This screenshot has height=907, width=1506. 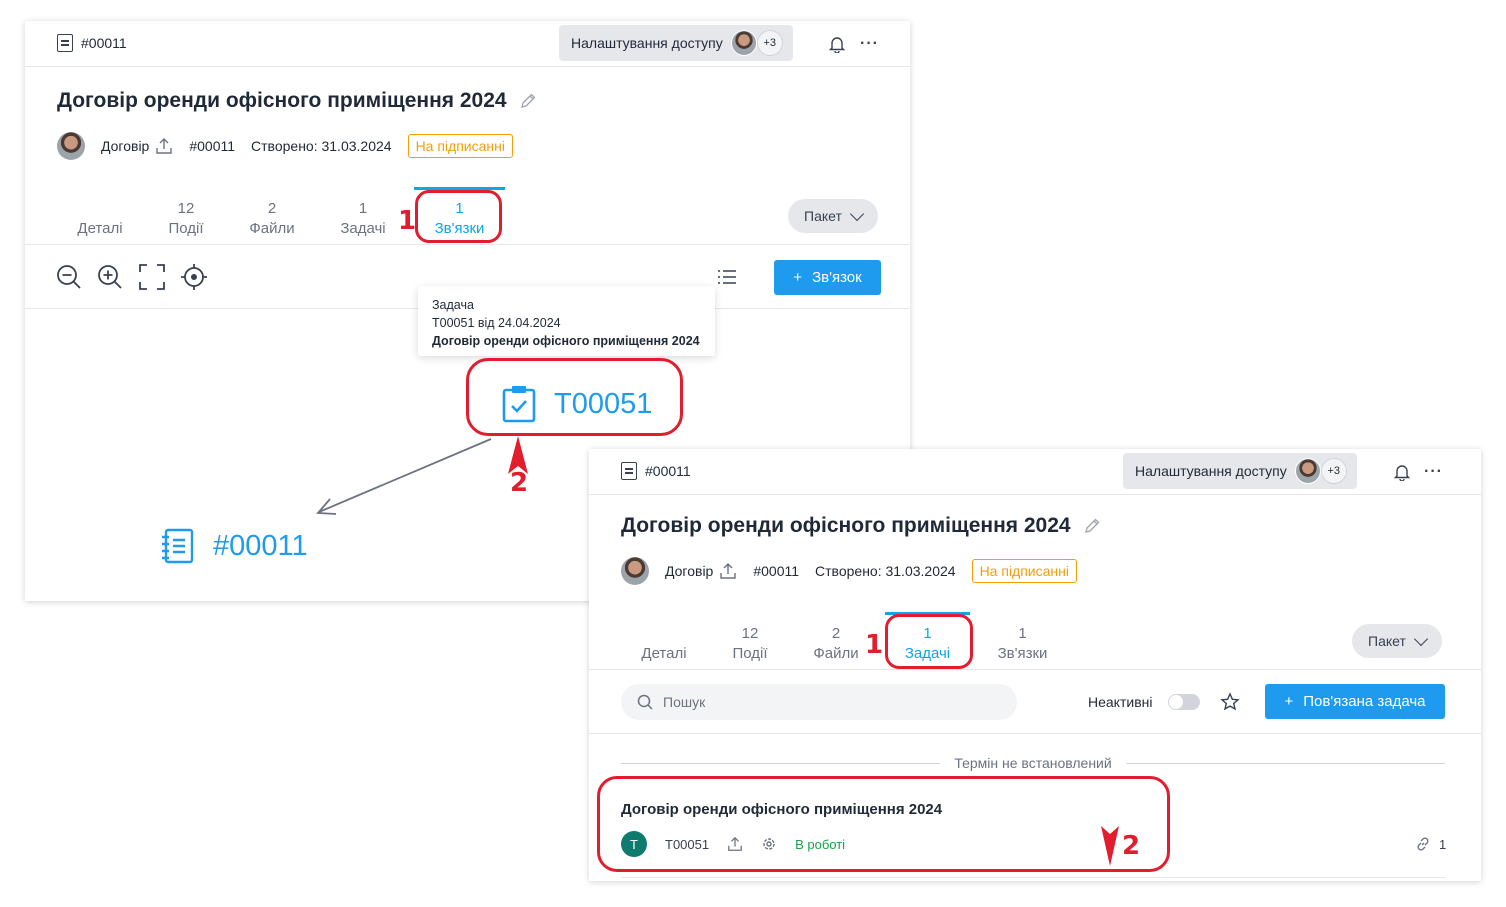 What do you see at coordinates (566, 341) in the screenshot?
I see `tooltip-title: Договір оренди офісного приміщення 2024` at bounding box center [566, 341].